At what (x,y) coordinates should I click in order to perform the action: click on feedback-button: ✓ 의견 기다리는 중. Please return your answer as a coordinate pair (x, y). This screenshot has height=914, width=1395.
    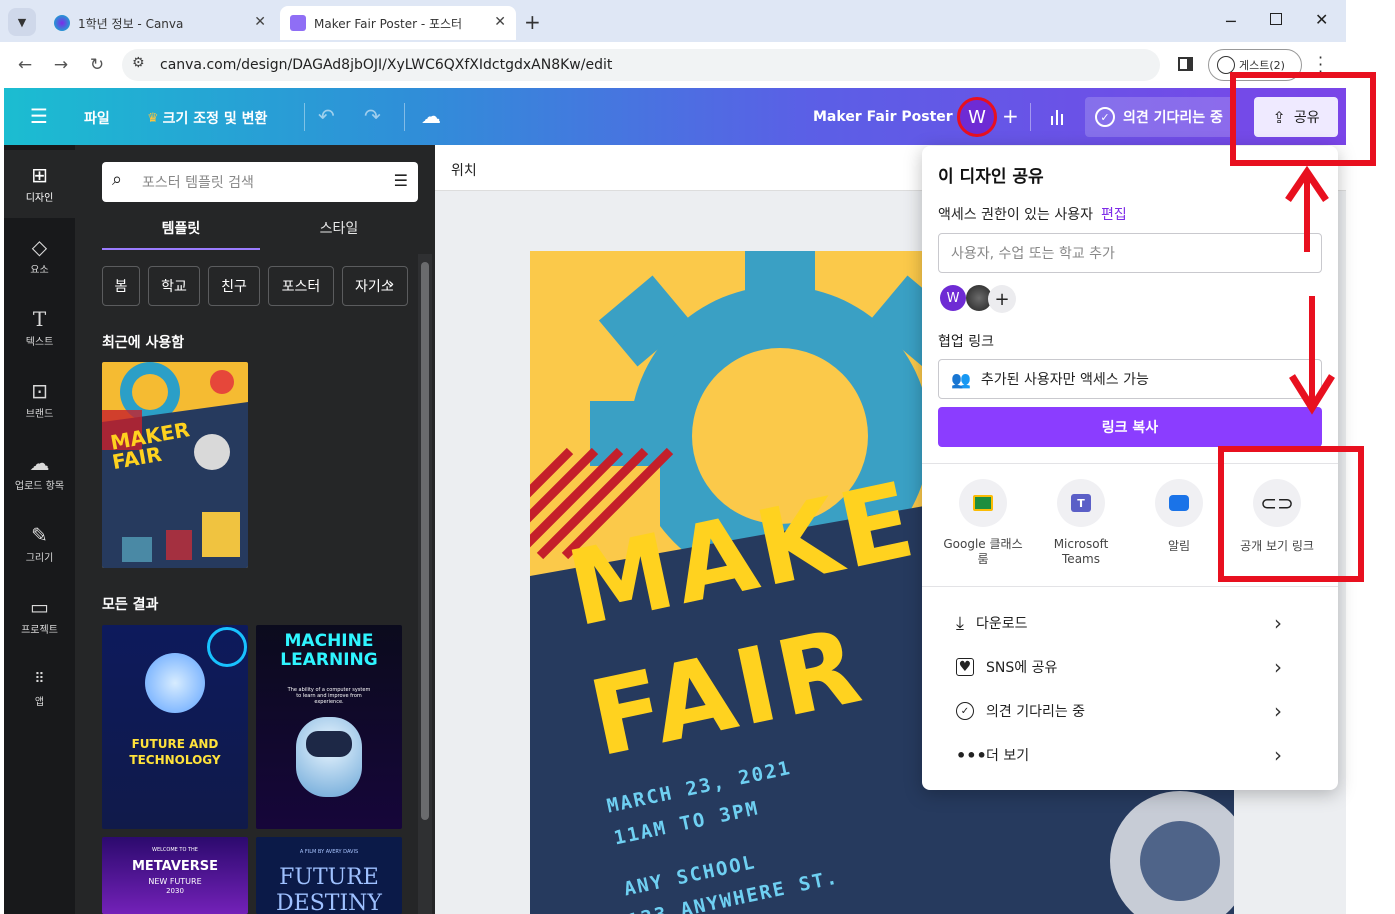
    Looking at the image, I should click on (1160, 117).